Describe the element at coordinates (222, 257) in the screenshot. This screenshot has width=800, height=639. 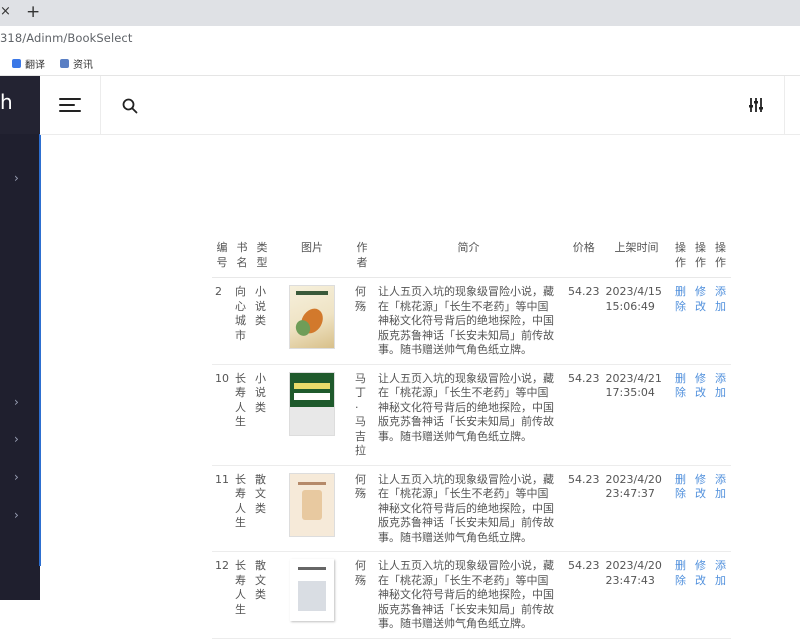
I see `header-id: 编号` at that location.